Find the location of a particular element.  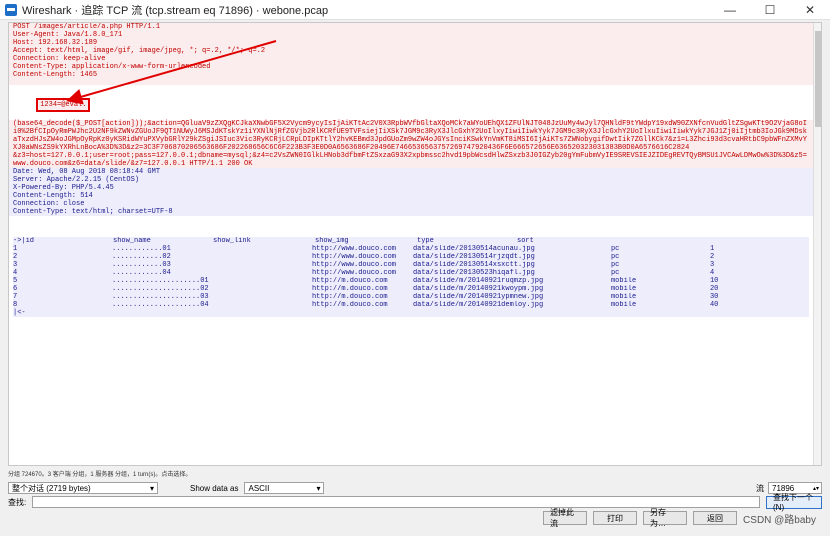

find-row: 查找: 查找下一个(N) is located at coordinates (415, 502).